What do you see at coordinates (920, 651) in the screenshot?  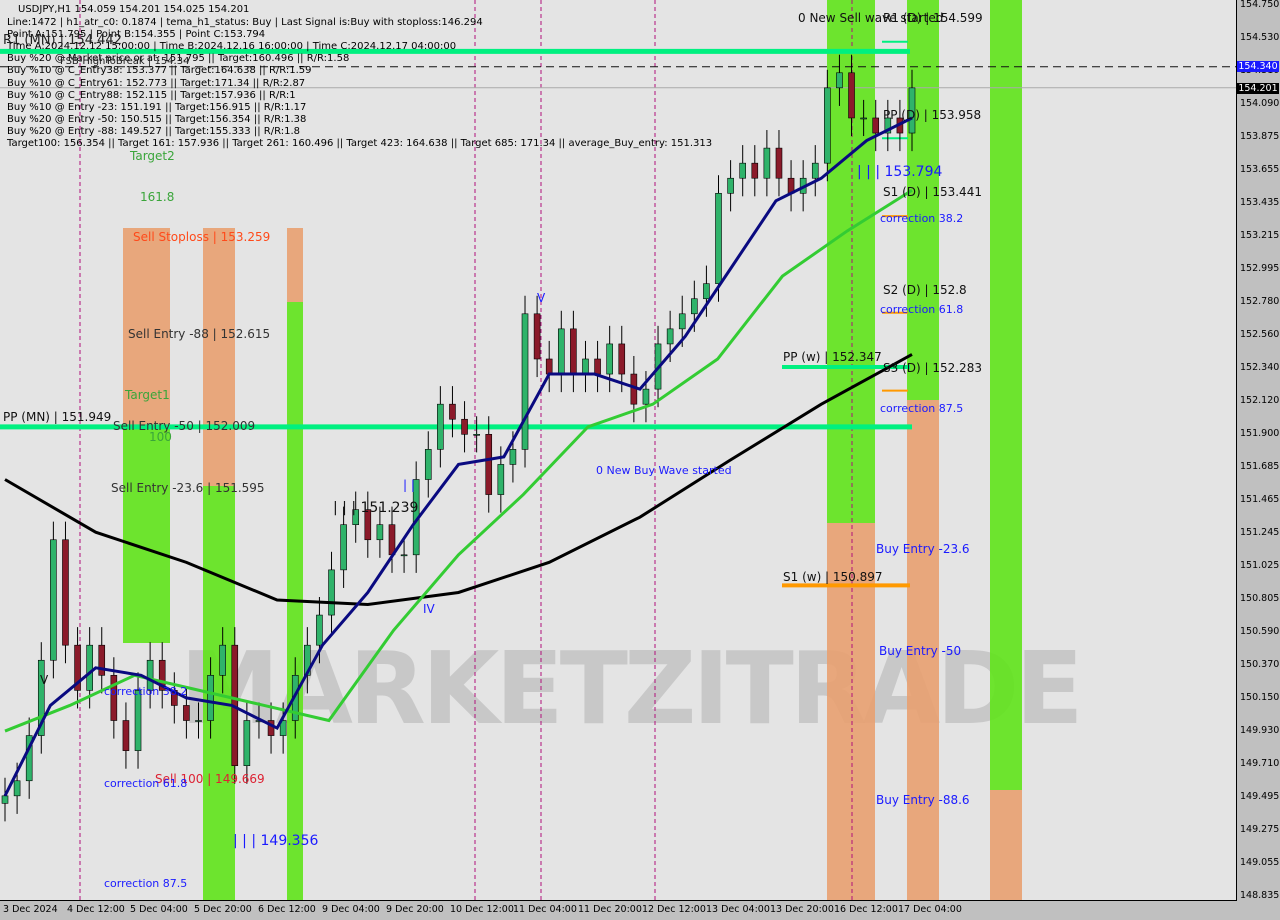 I see `buy-entry-50-label: Buy Entry -50` at bounding box center [920, 651].